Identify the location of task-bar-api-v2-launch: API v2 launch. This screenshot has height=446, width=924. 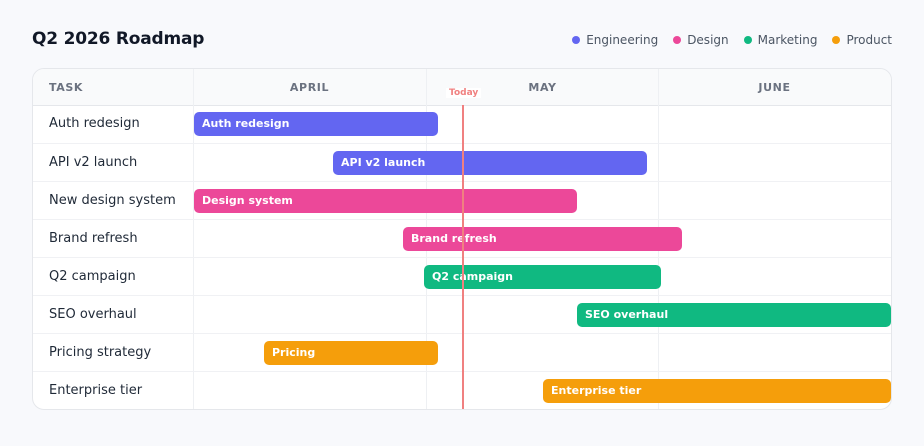
(490, 163).